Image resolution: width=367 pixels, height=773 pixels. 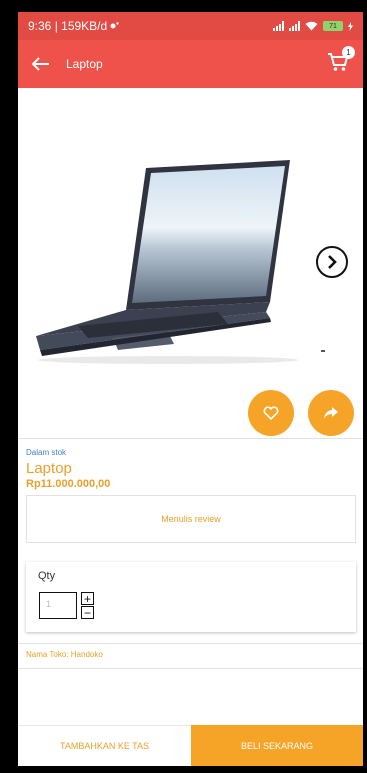 What do you see at coordinates (348, 52) in the screenshot?
I see `cart-badge: 1` at bounding box center [348, 52].